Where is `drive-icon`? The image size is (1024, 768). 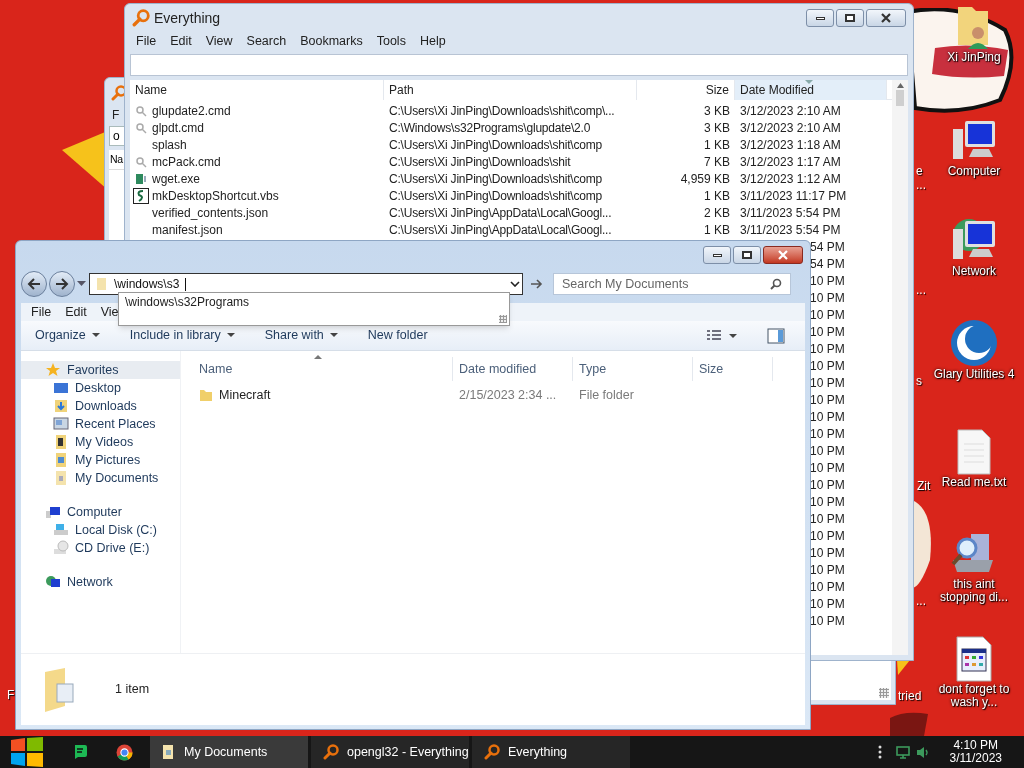
drive-icon is located at coordinates (61, 530).